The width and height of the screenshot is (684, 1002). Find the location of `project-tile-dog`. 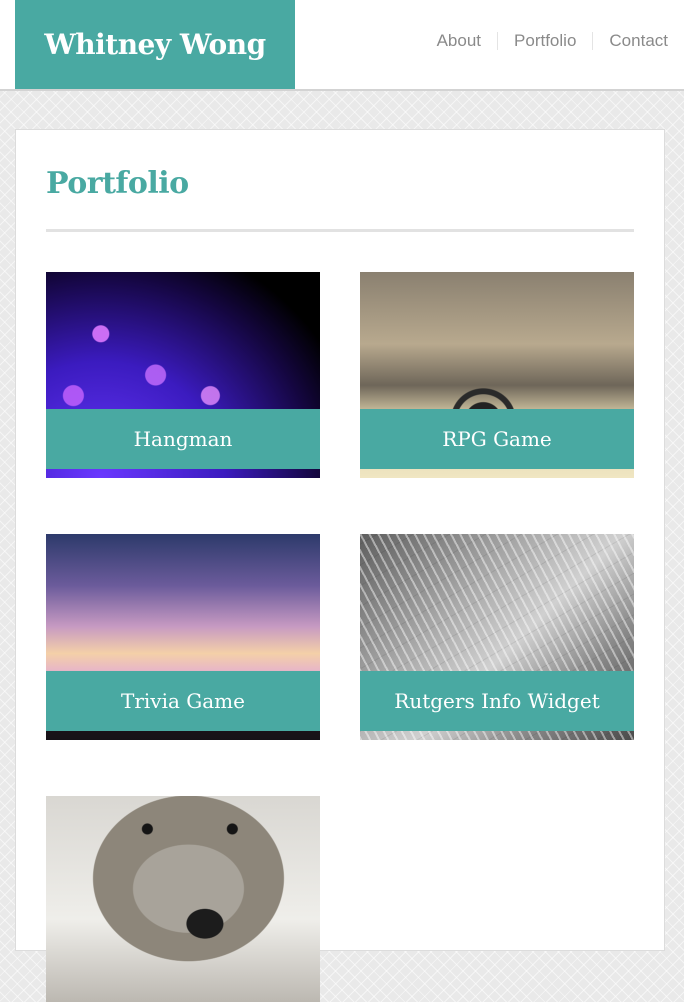

project-tile-dog is located at coordinates (183, 899).